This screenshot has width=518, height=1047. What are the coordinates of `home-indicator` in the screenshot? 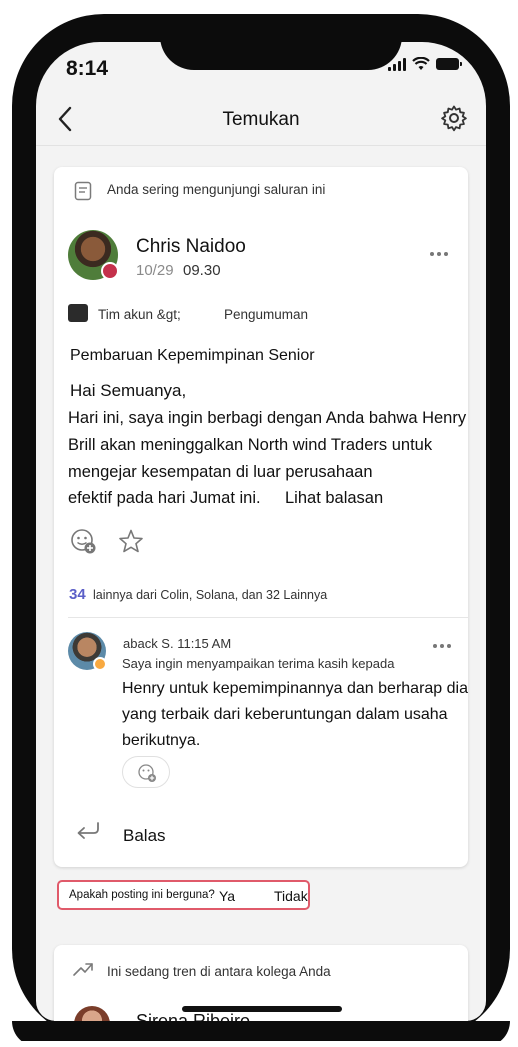 It's located at (262, 1009).